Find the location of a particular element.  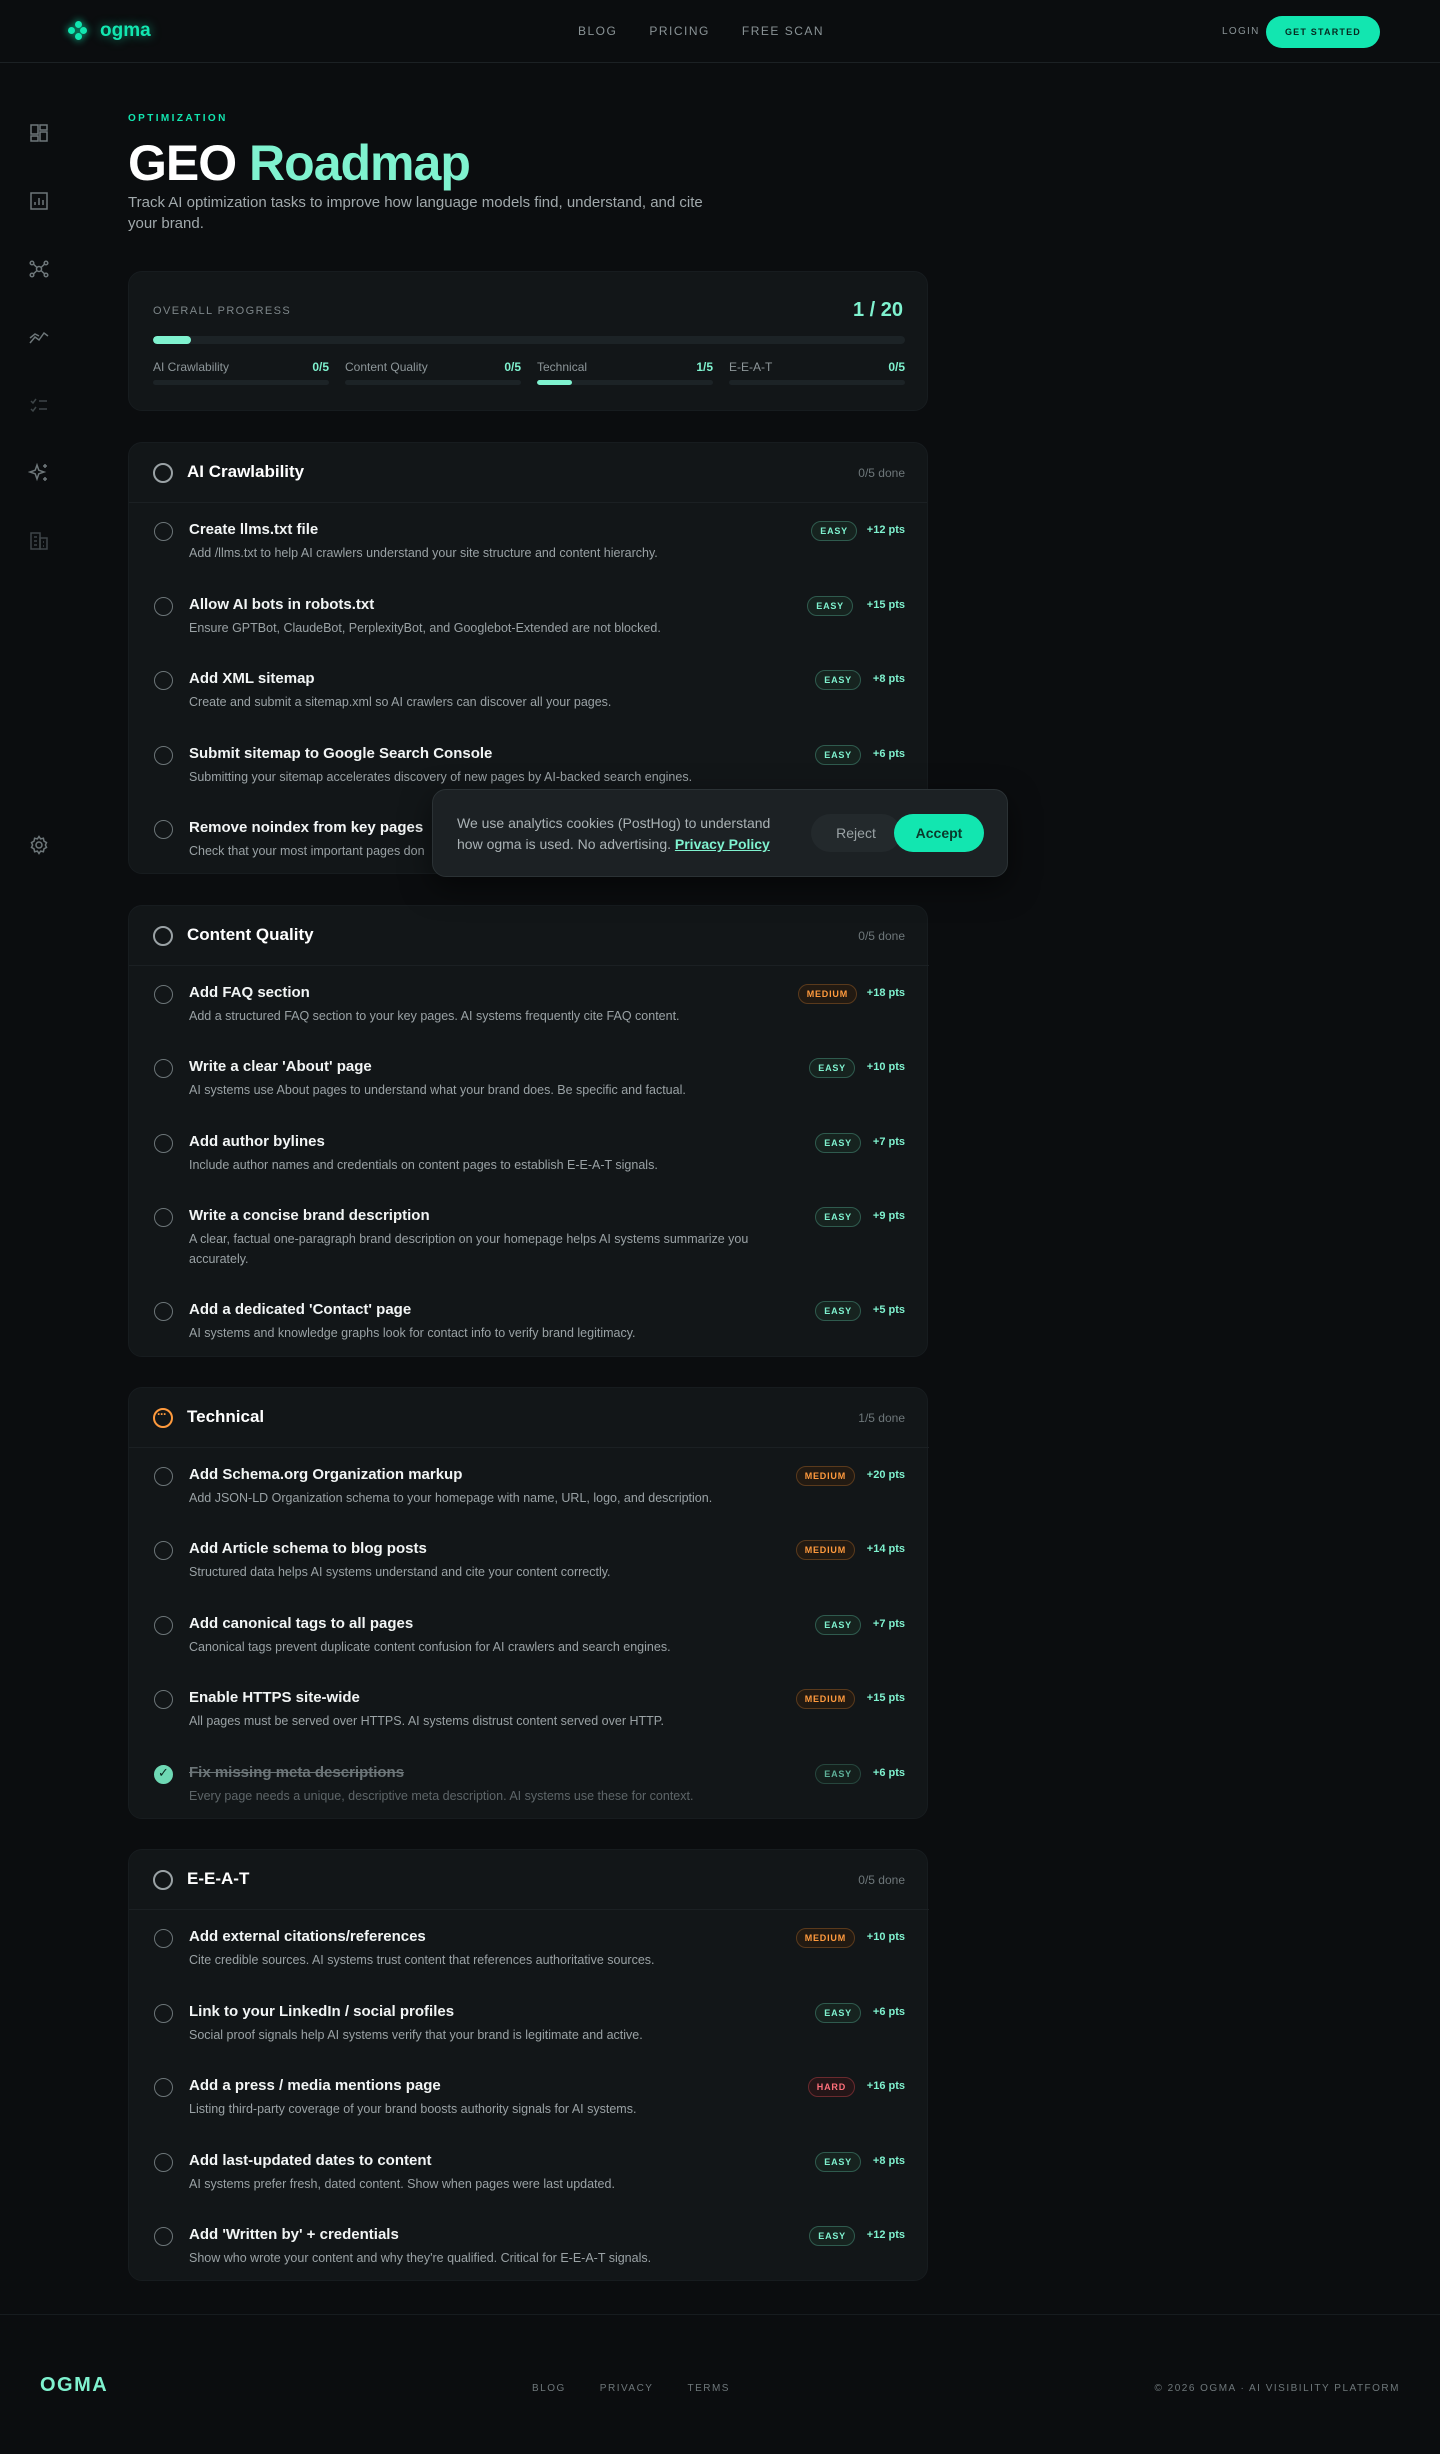

subprogress-value: 0/5 is located at coordinates (320, 367).